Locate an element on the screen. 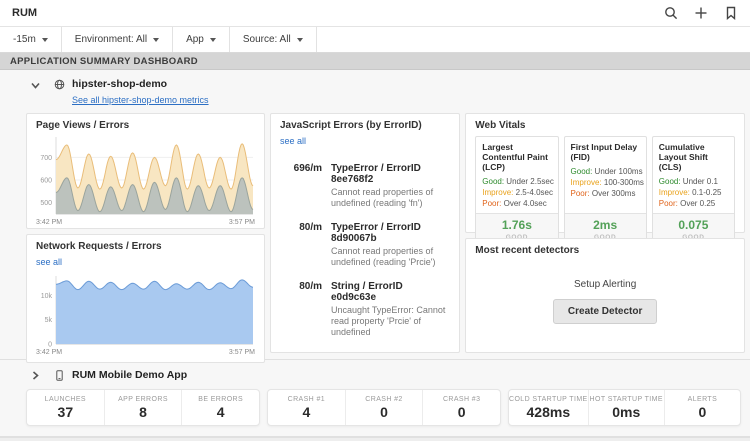 The image size is (750, 441). svg-text: 10k is located at coordinates (47, 296).